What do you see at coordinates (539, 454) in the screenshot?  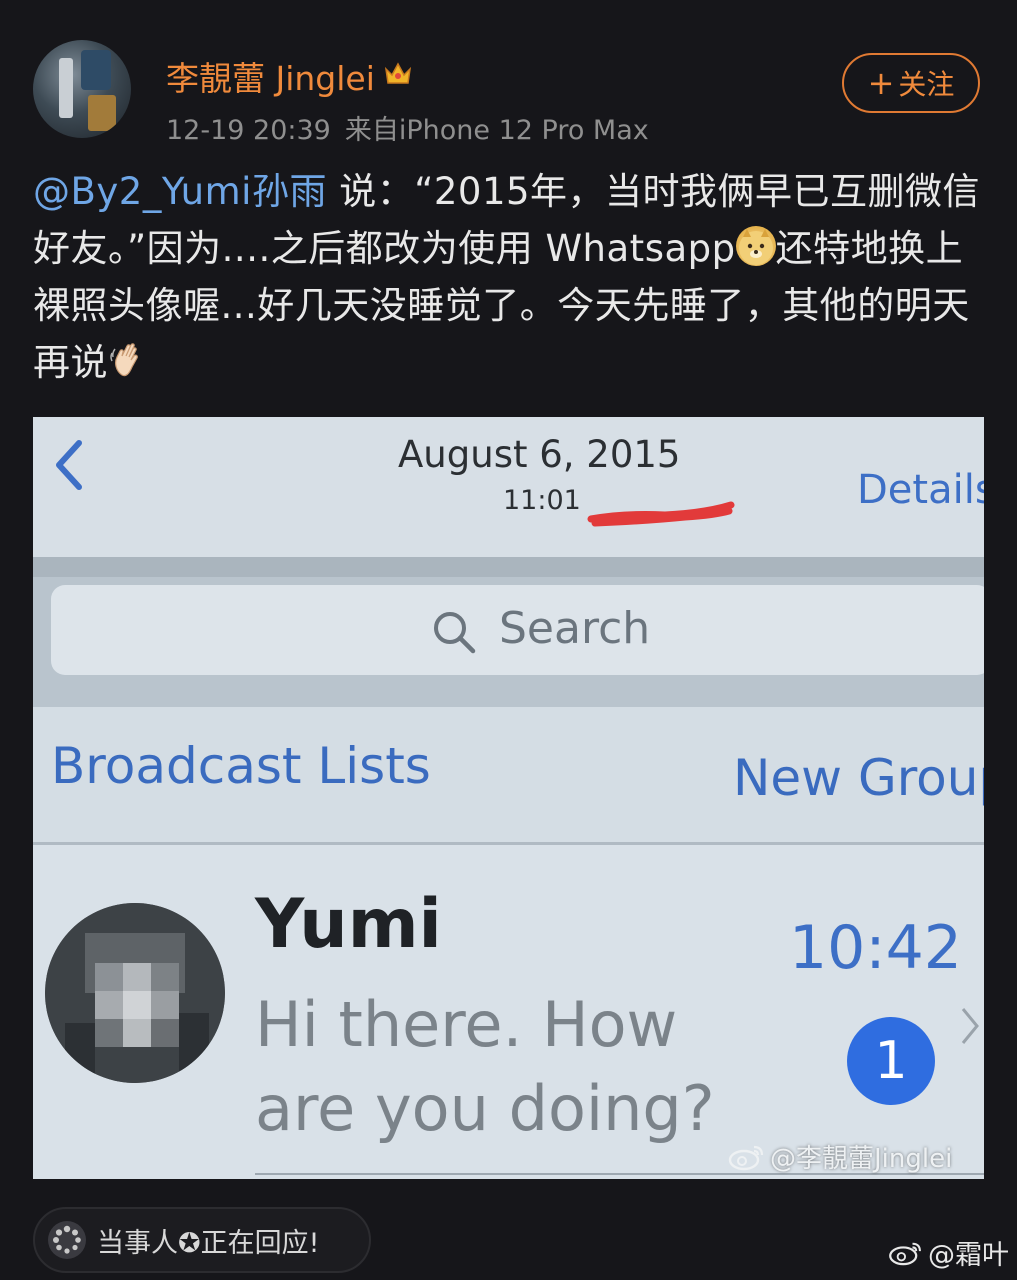 I see `screenshot-date: August 6, 2015` at bounding box center [539, 454].